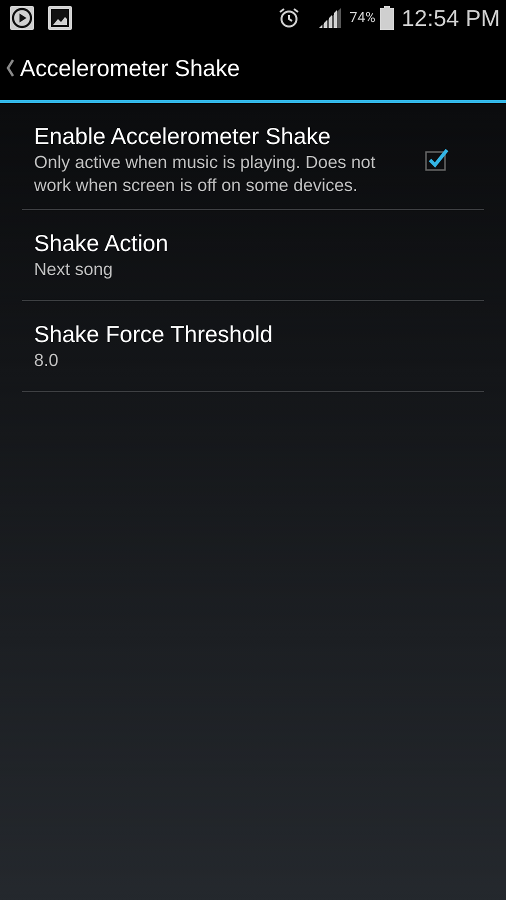 The width and height of the screenshot is (506, 900). What do you see at coordinates (387, 18) in the screenshot?
I see `battery-icon` at bounding box center [387, 18].